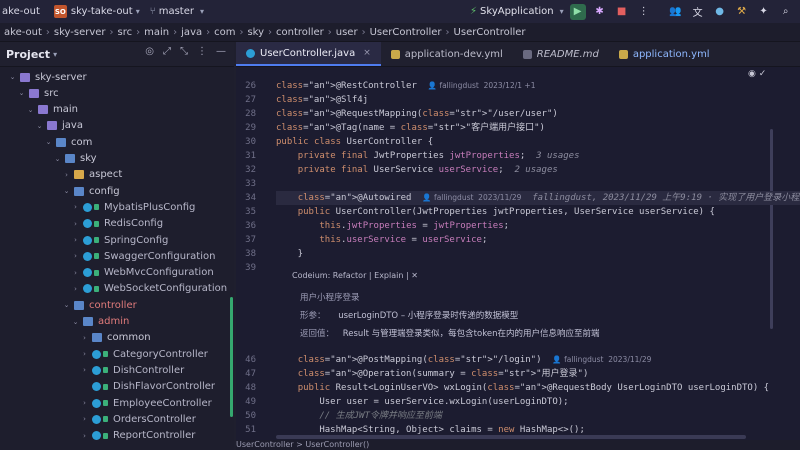  Describe the element at coordinates (289, 254) in the screenshot. I see `code-line: }` at that location.